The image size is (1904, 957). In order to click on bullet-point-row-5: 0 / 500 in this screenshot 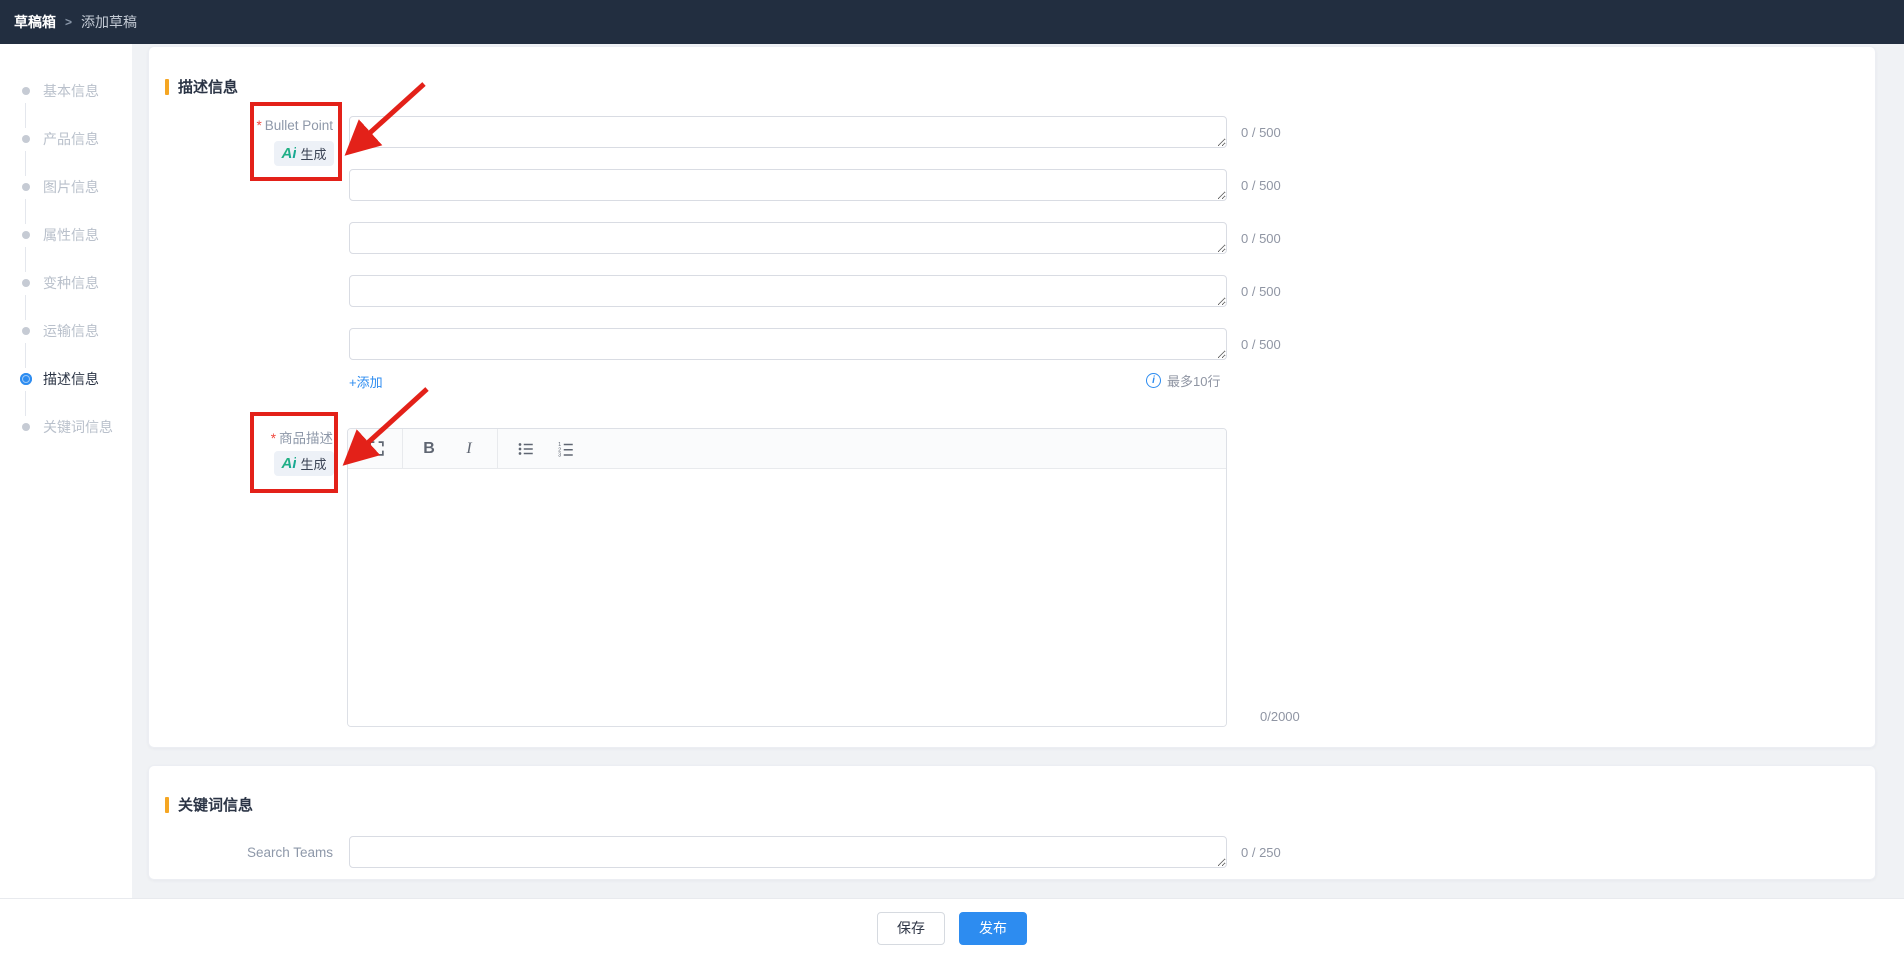, I will do `click(815, 344)`.